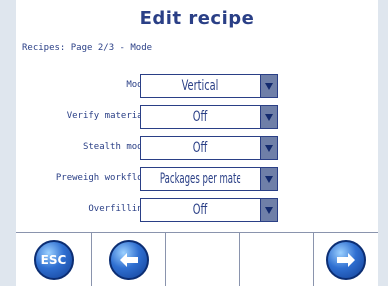 This screenshot has height=286, width=388. What do you see at coordinates (209, 117) in the screenshot?
I see `verify-material-dropdown: Off` at bounding box center [209, 117].